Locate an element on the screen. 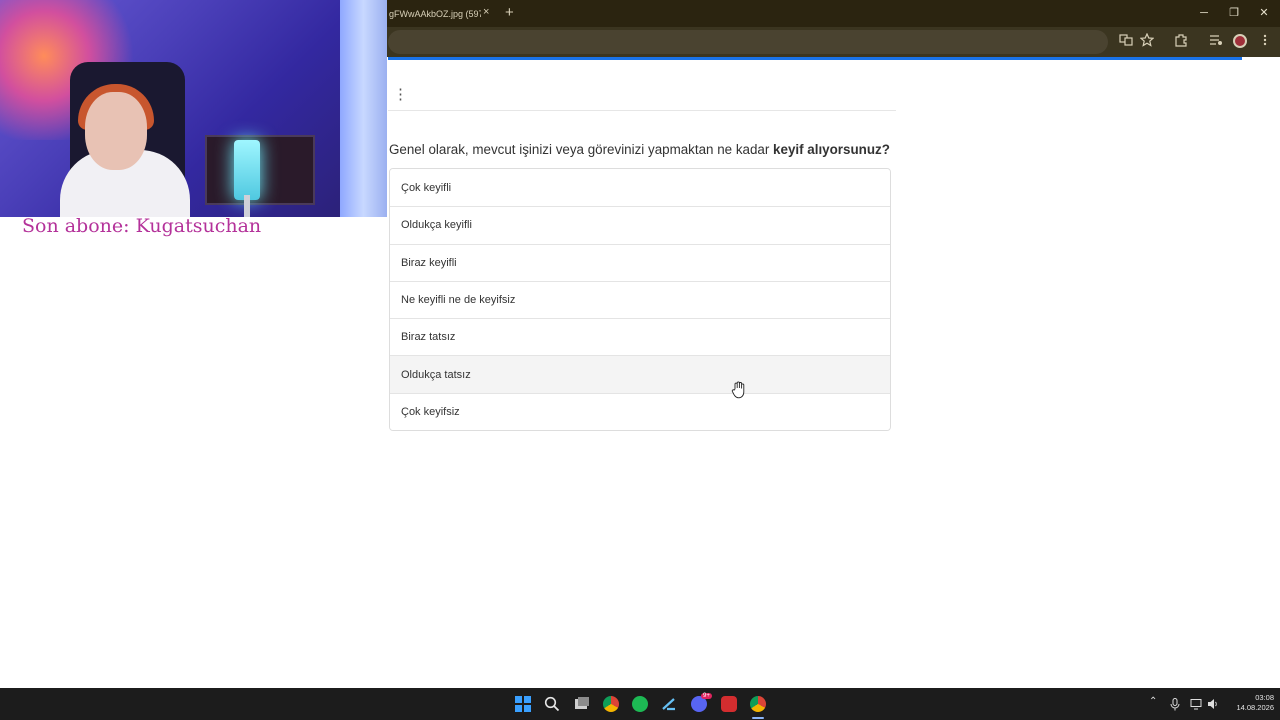 Image resolution: width=1280 pixels, height=720 pixels. translate-icon is located at coordinates (1126, 42).